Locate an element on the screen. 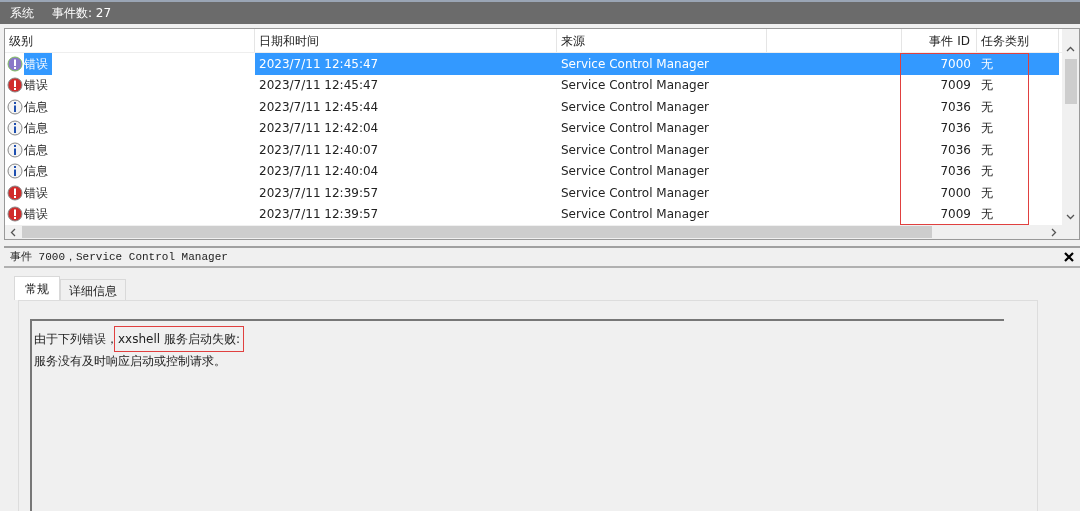  table-cell-text: 7000 is located at coordinates (955, 193).